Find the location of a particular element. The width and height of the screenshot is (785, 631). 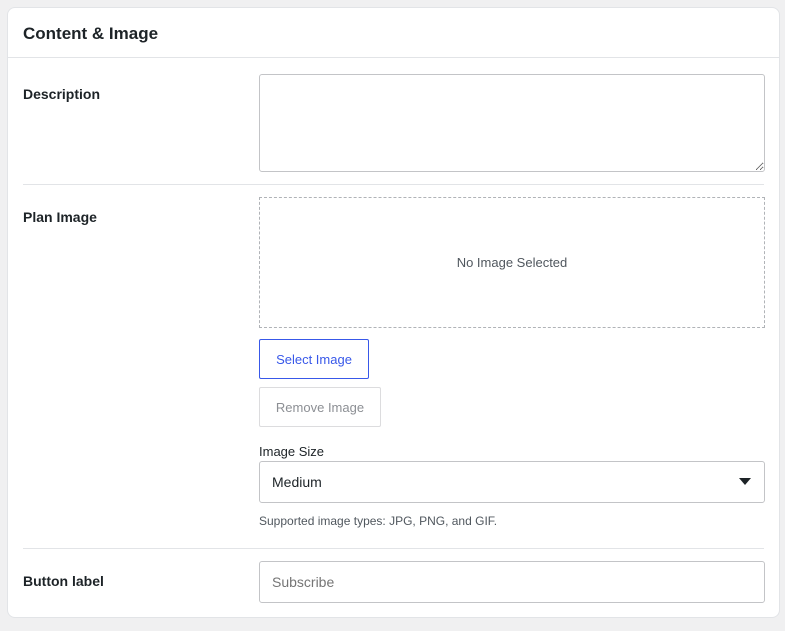

select-image-button: Select Image is located at coordinates (314, 359).